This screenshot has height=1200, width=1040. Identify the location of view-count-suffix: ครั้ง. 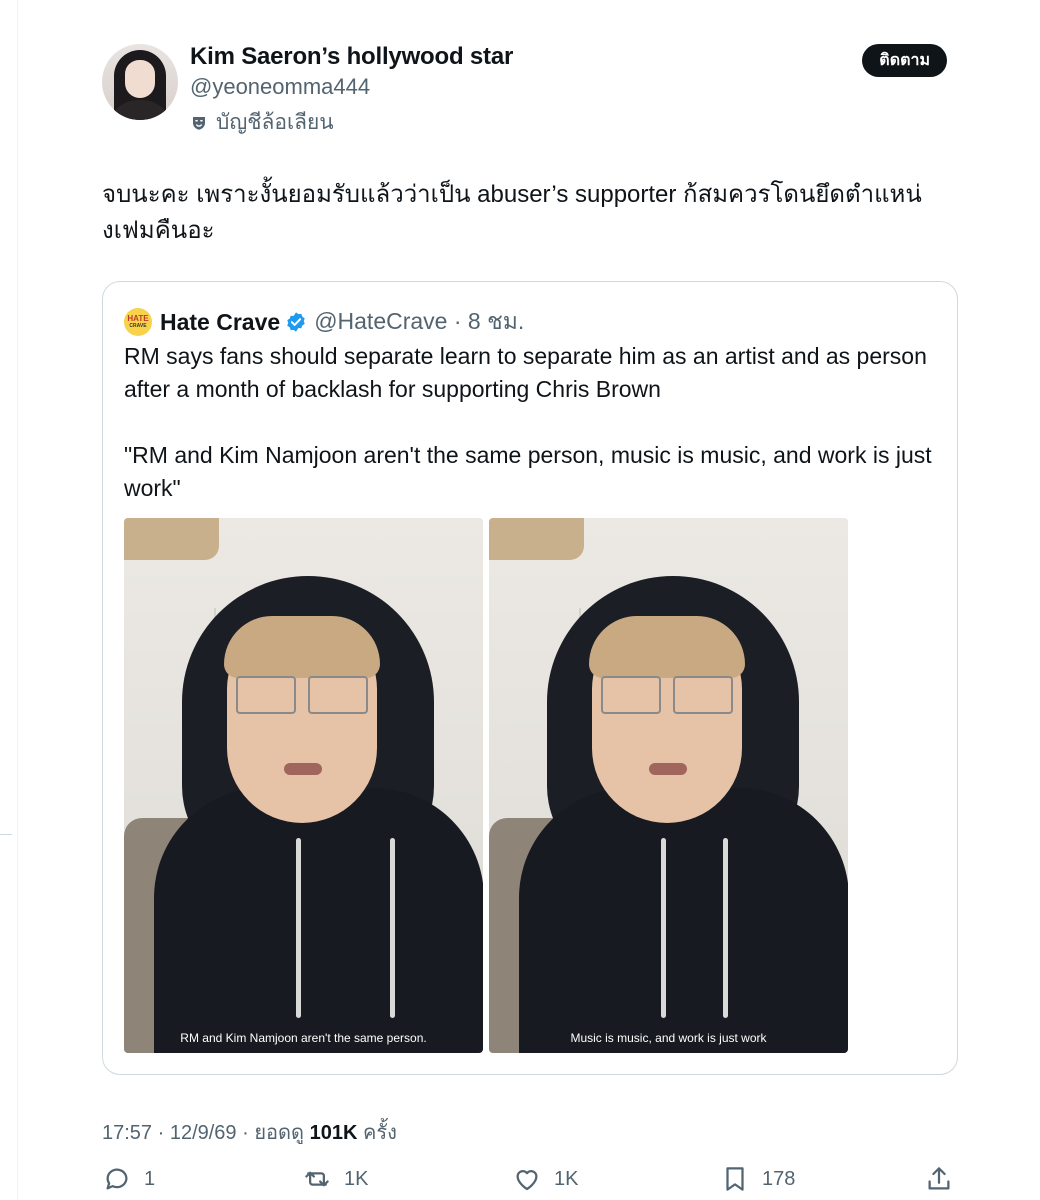
(379, 1133).